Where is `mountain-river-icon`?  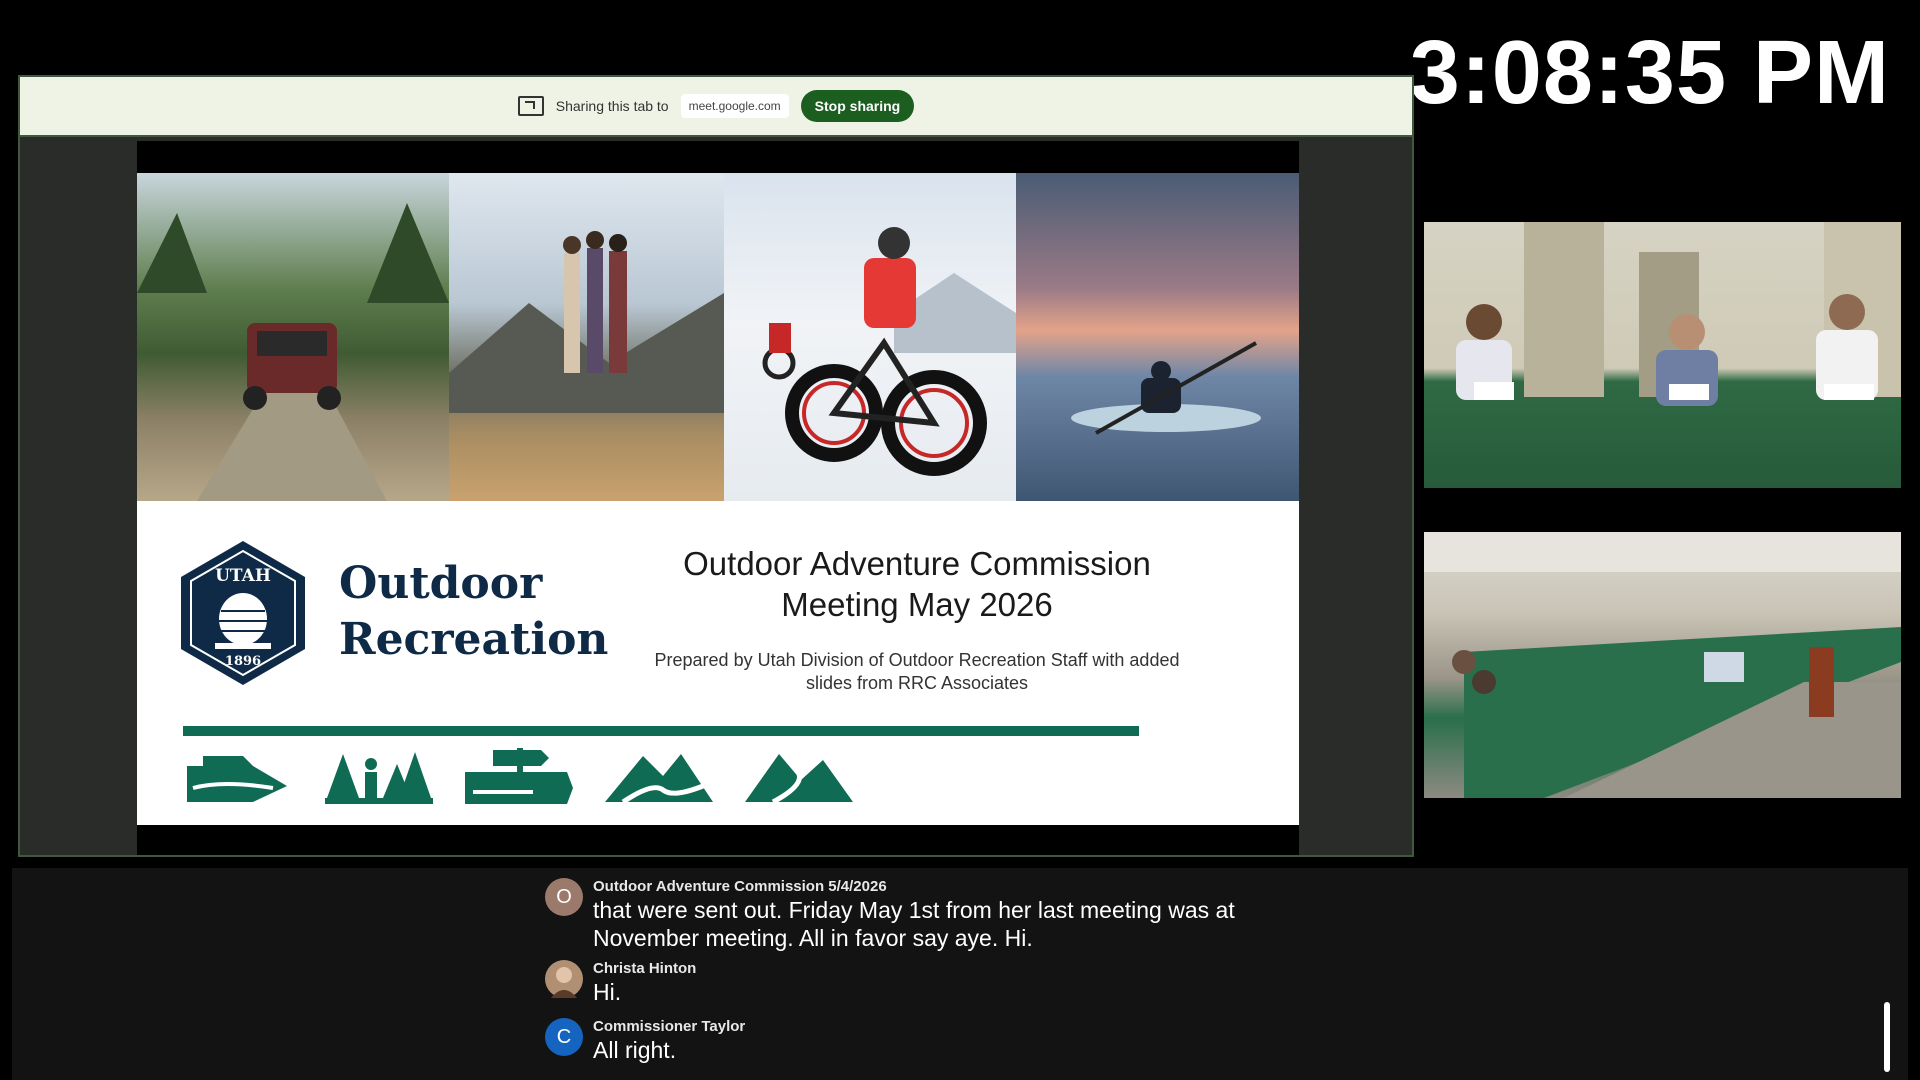 mountain-river-icon is located at coordinates (659, 779).